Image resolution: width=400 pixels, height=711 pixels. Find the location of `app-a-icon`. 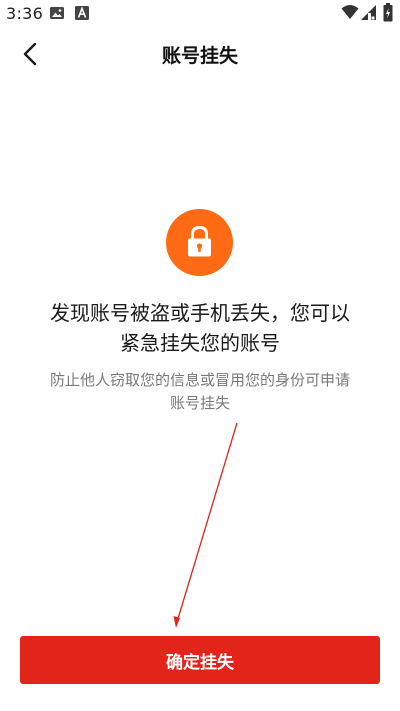

app-a-icon is located at coordinates (82, 15).